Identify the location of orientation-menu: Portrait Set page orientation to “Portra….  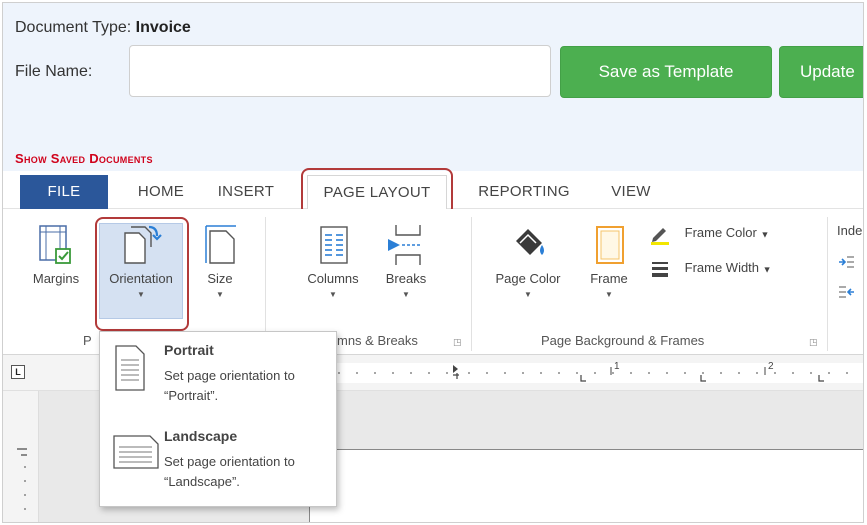
(218, 419).